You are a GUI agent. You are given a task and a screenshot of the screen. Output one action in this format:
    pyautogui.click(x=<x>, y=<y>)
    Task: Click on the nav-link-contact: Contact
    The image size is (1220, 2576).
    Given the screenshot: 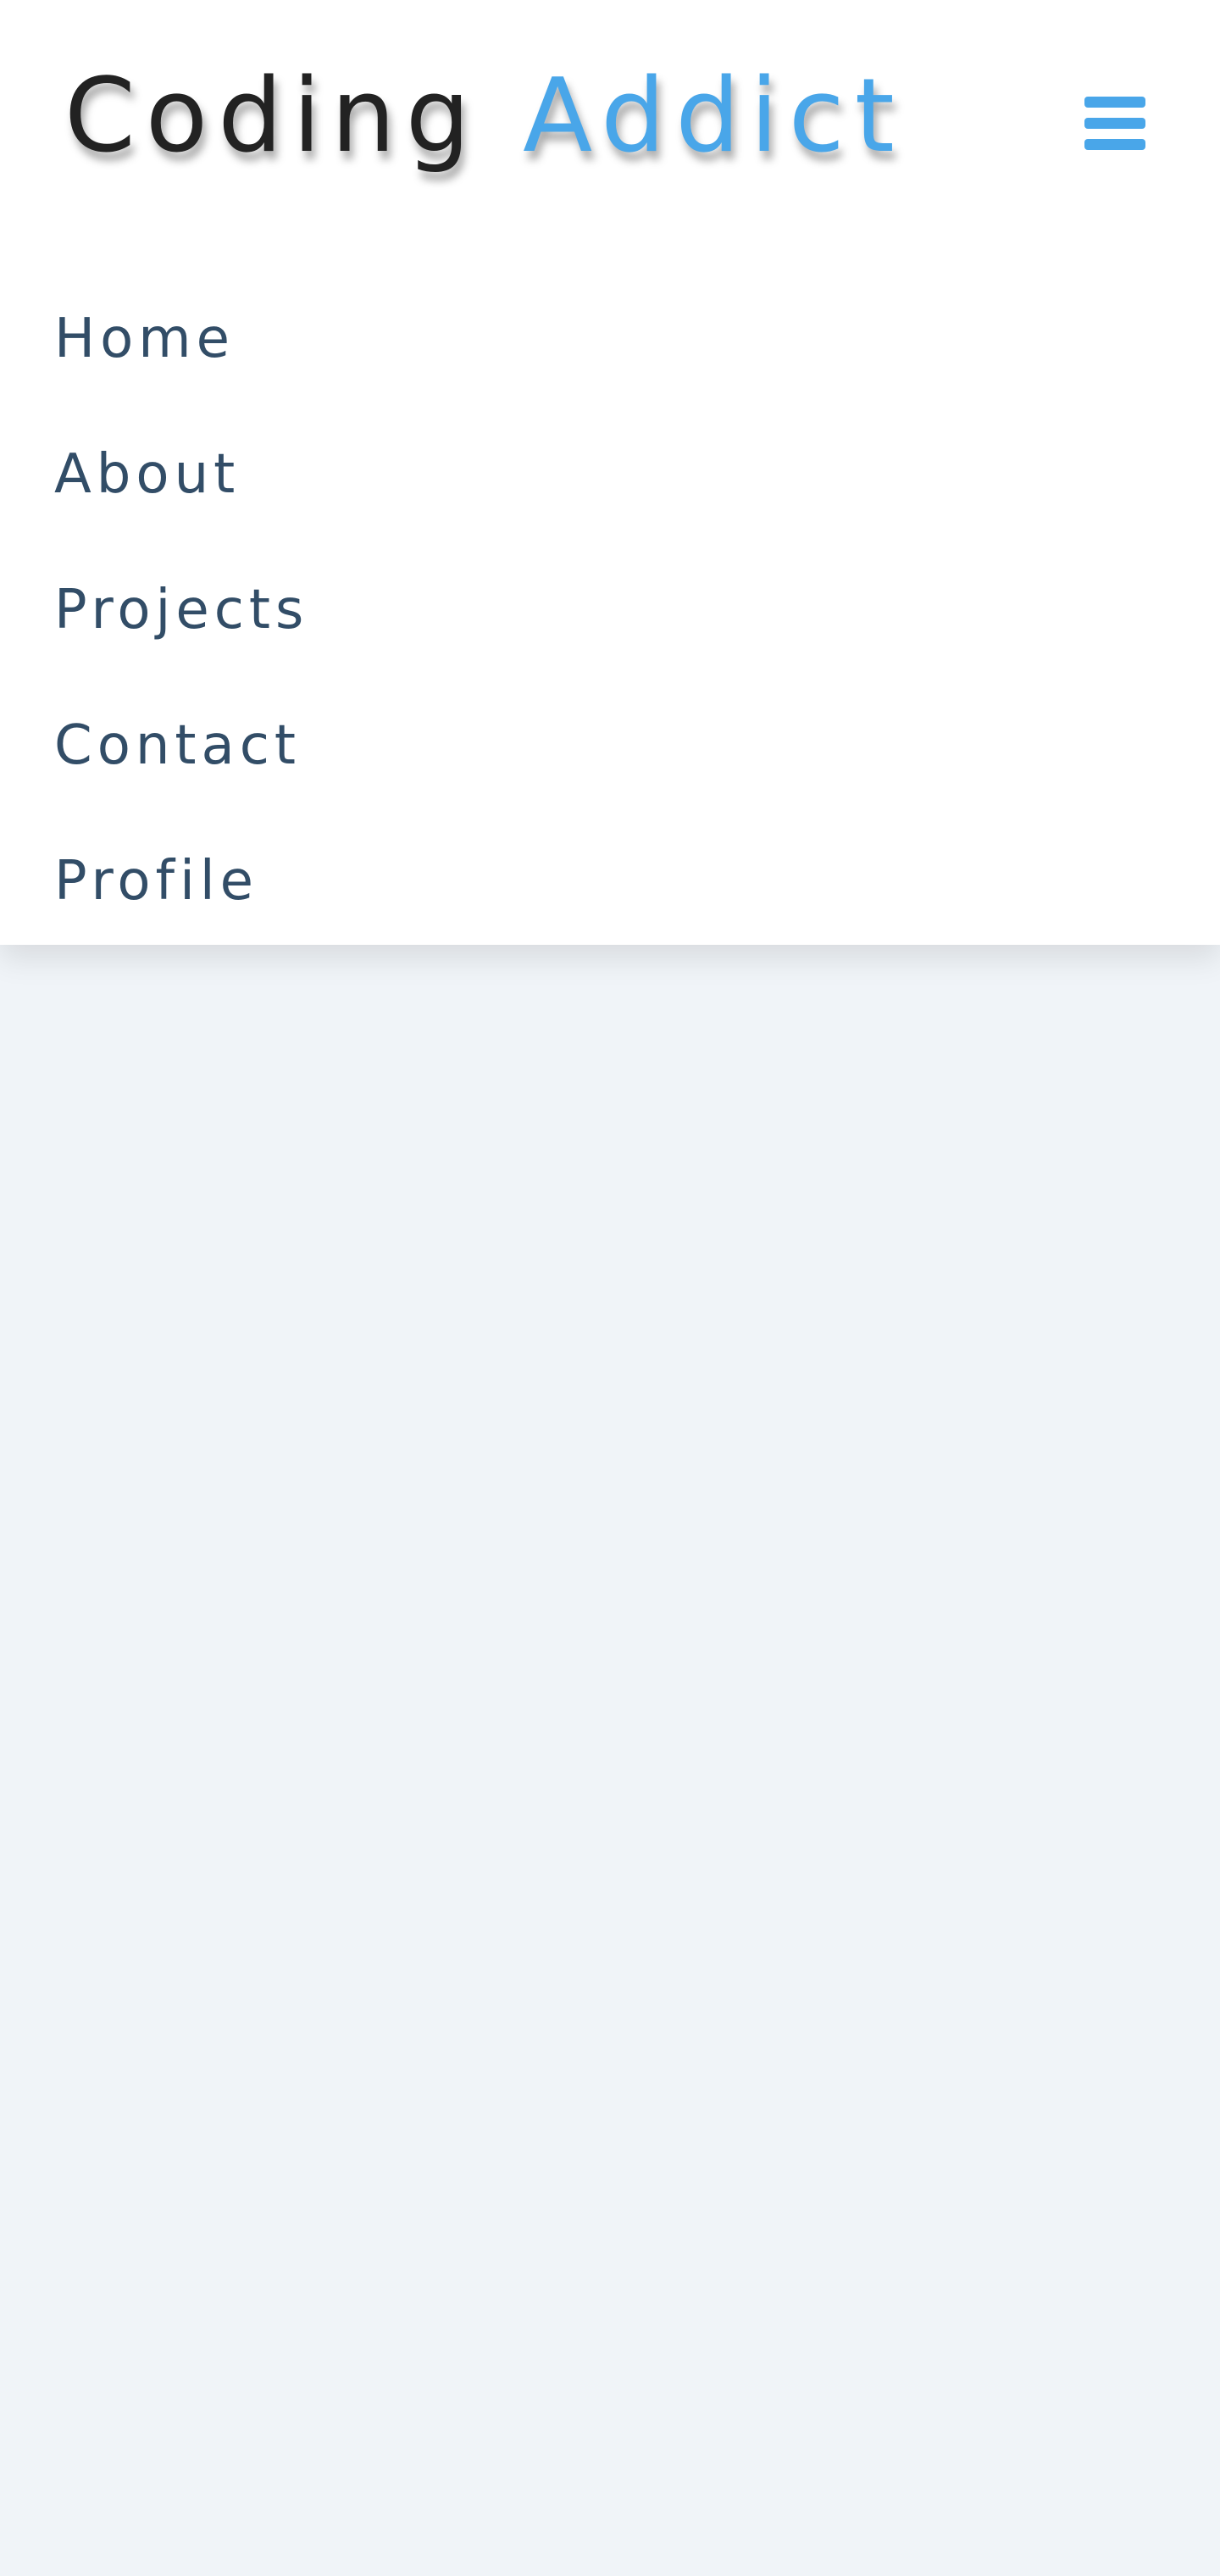 What is the action you would take?
    pyautogui.click(x=610, y=745)
    